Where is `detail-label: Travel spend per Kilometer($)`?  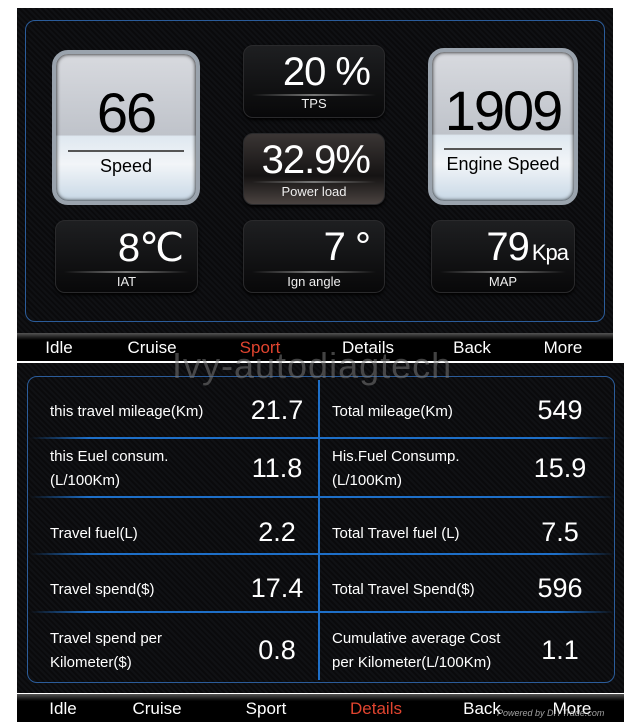 detail-label: Travel spend per Kilometer($) is located at coordinates (106, 651).